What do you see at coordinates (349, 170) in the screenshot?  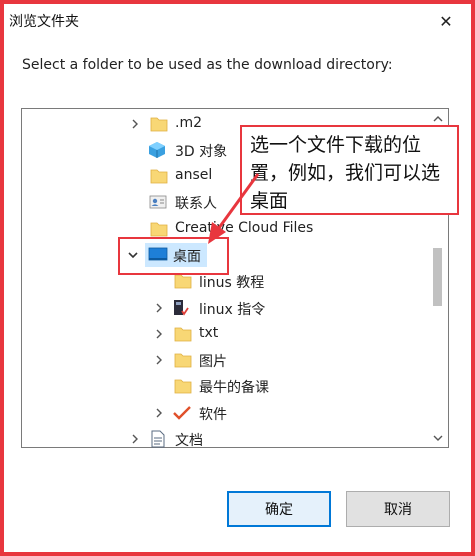 I see `annotation-callout: 选一个文件下载的位置，例如，我们可以选桌面` at bounding box center [349, 170].